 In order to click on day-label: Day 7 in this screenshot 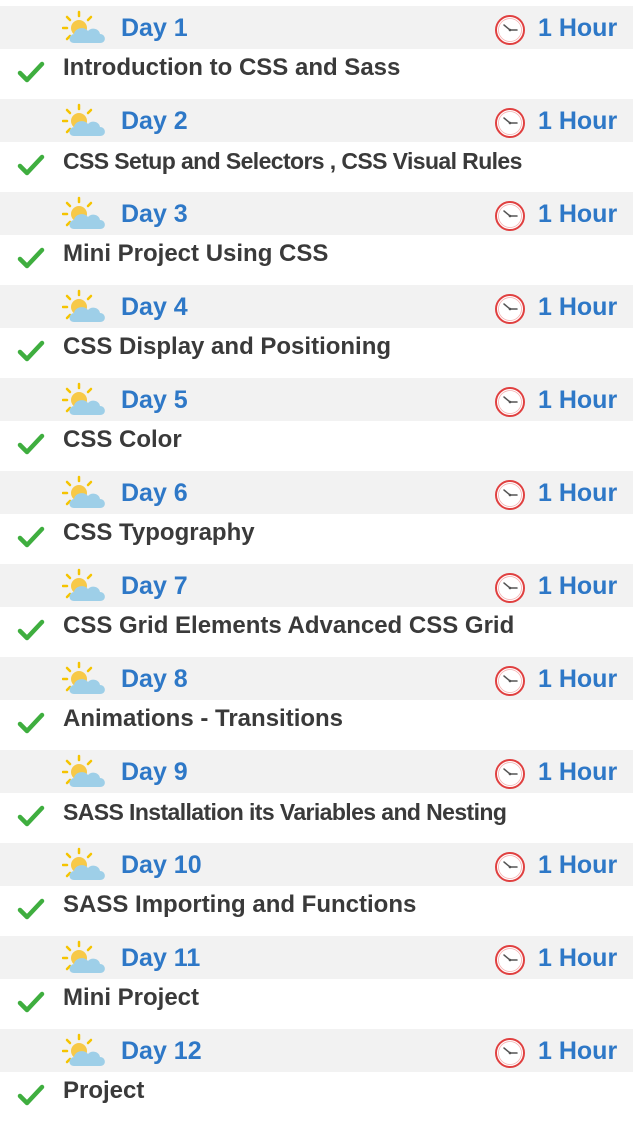, I will do `click(154, 586)`.